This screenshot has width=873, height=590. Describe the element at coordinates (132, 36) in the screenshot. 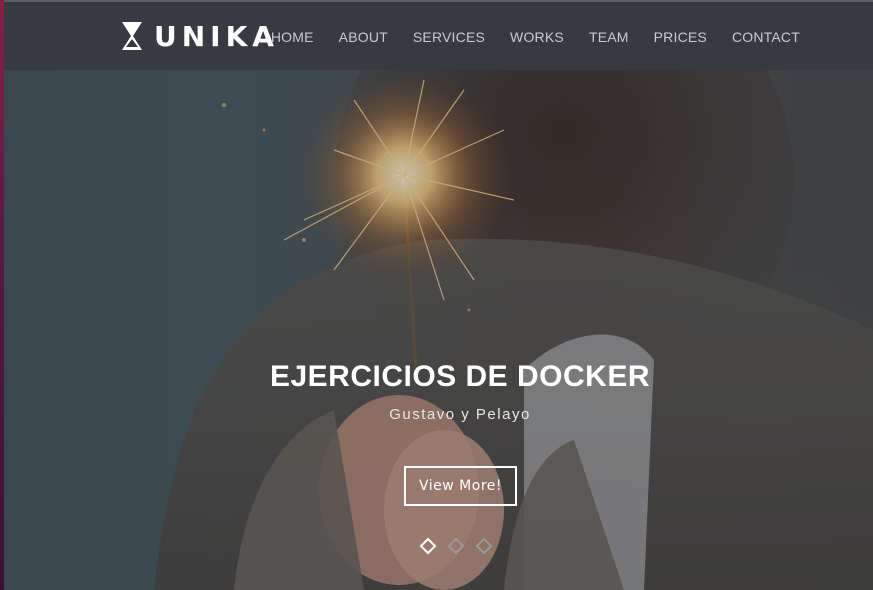

I see `hourglass-icon` at that location.